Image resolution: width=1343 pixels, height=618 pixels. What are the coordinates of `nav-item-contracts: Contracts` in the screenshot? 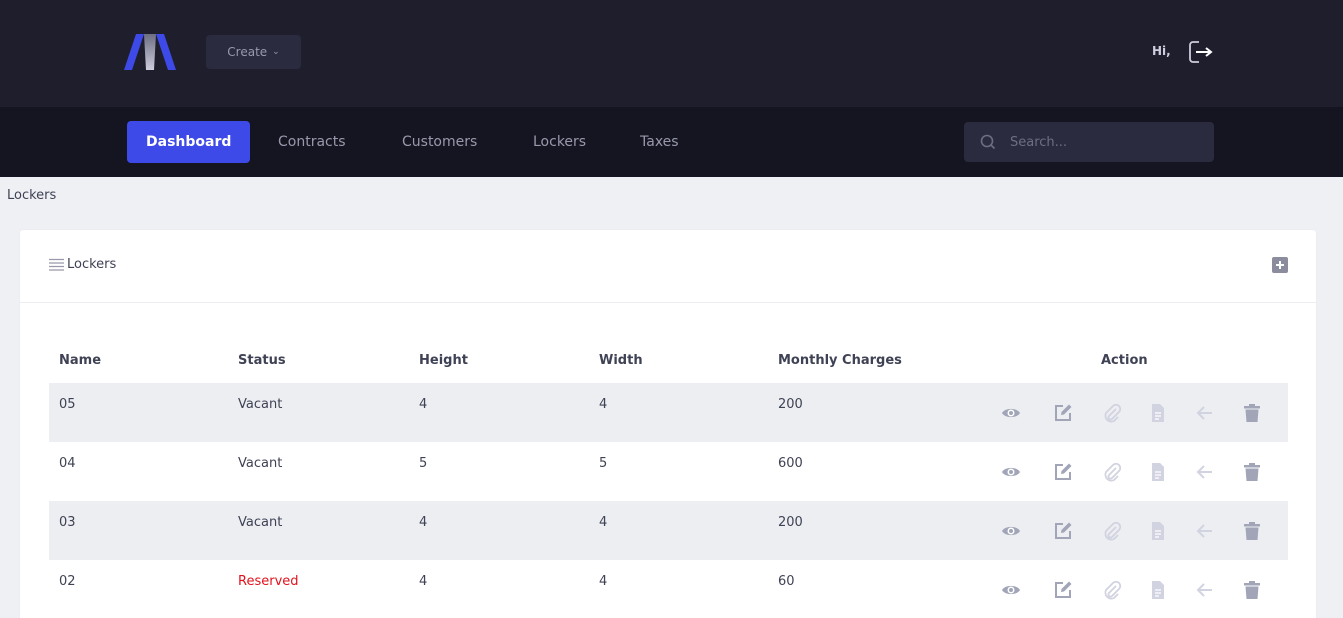 It's located at (312, 142).